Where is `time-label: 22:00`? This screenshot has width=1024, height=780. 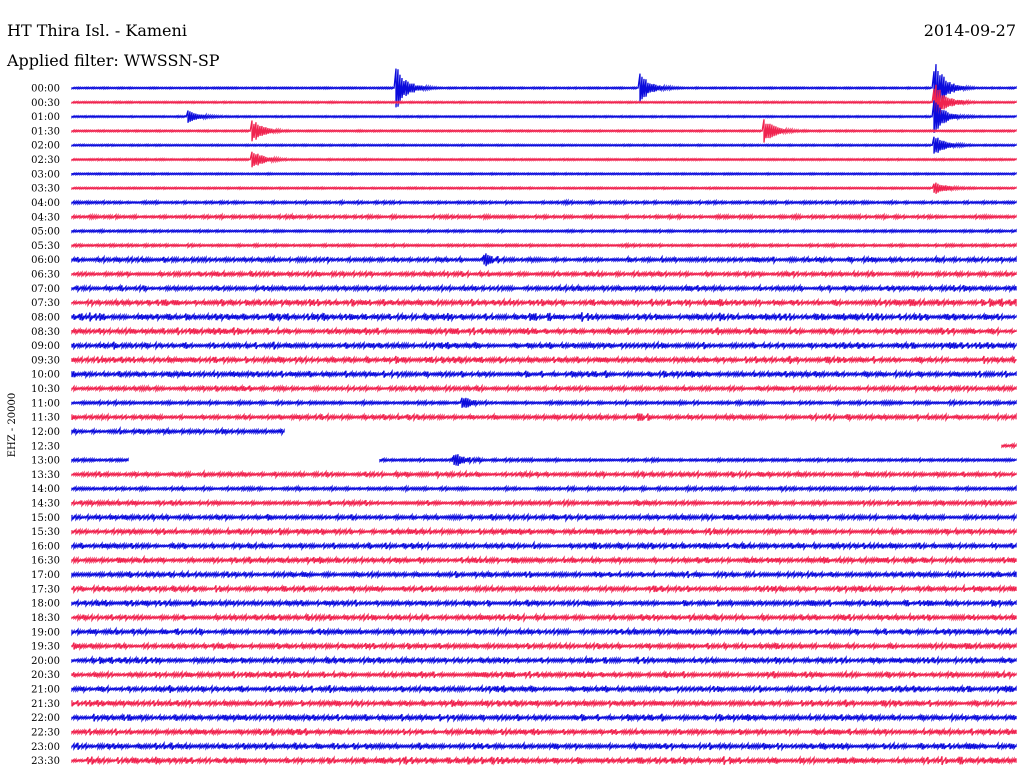 time-label: 22:00 is located at coordinates (45, 718).